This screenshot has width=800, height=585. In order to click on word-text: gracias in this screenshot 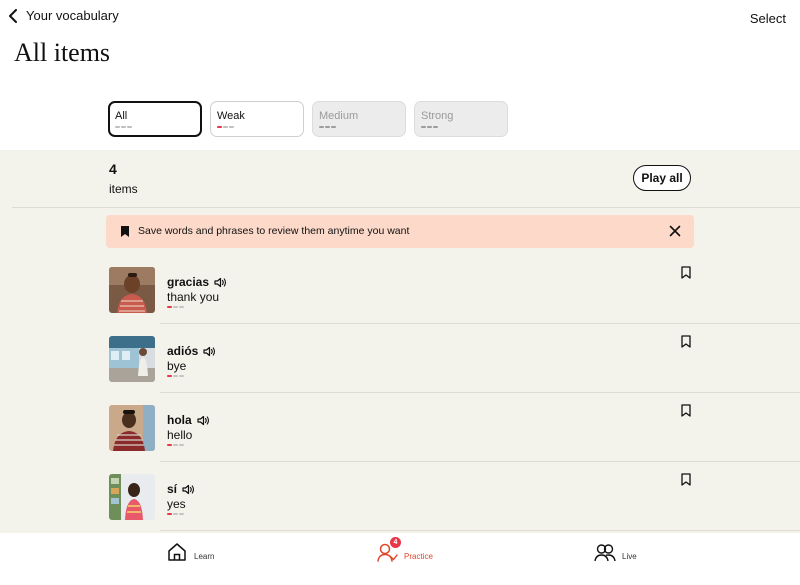, I will do `click(188, 282)`.